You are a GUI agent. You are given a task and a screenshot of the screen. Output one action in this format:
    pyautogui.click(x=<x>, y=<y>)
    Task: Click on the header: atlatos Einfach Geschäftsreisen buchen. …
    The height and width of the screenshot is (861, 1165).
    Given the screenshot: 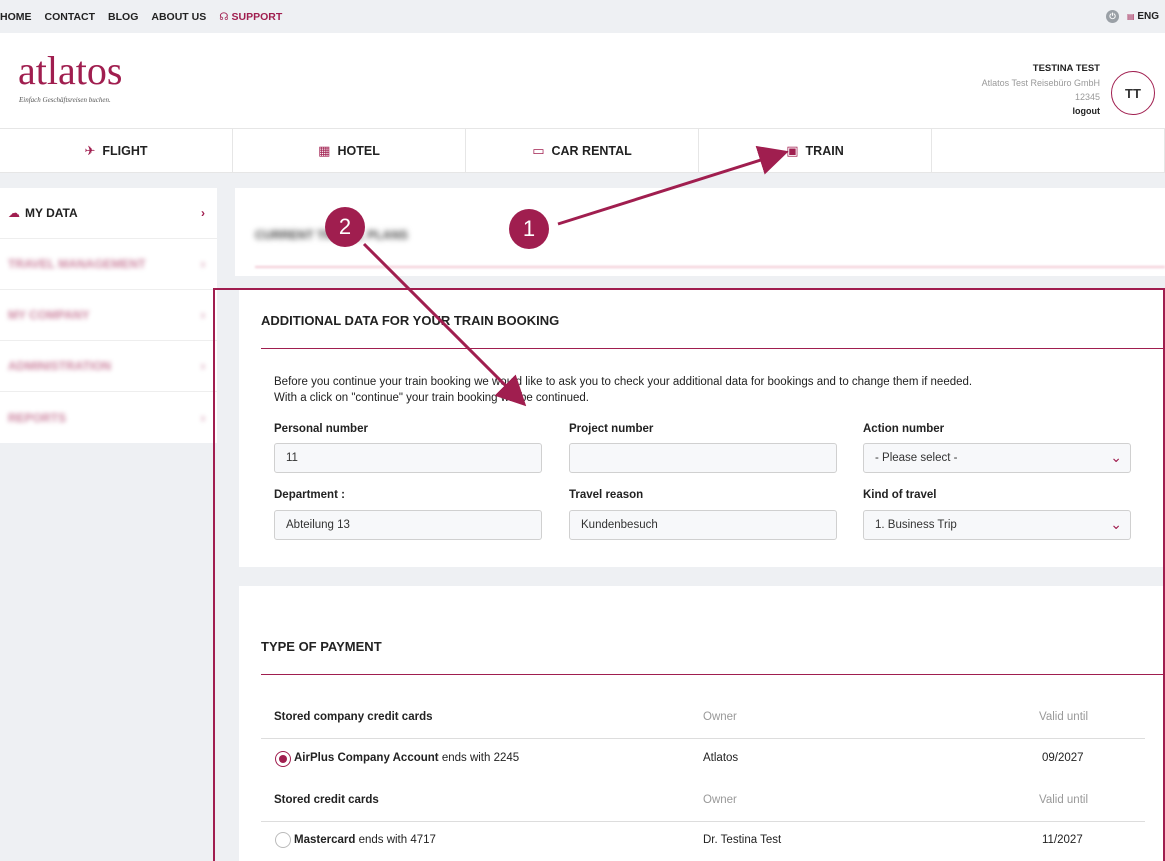 What is the action you would take?
    pyautogui.click(x=582, y=80)
    